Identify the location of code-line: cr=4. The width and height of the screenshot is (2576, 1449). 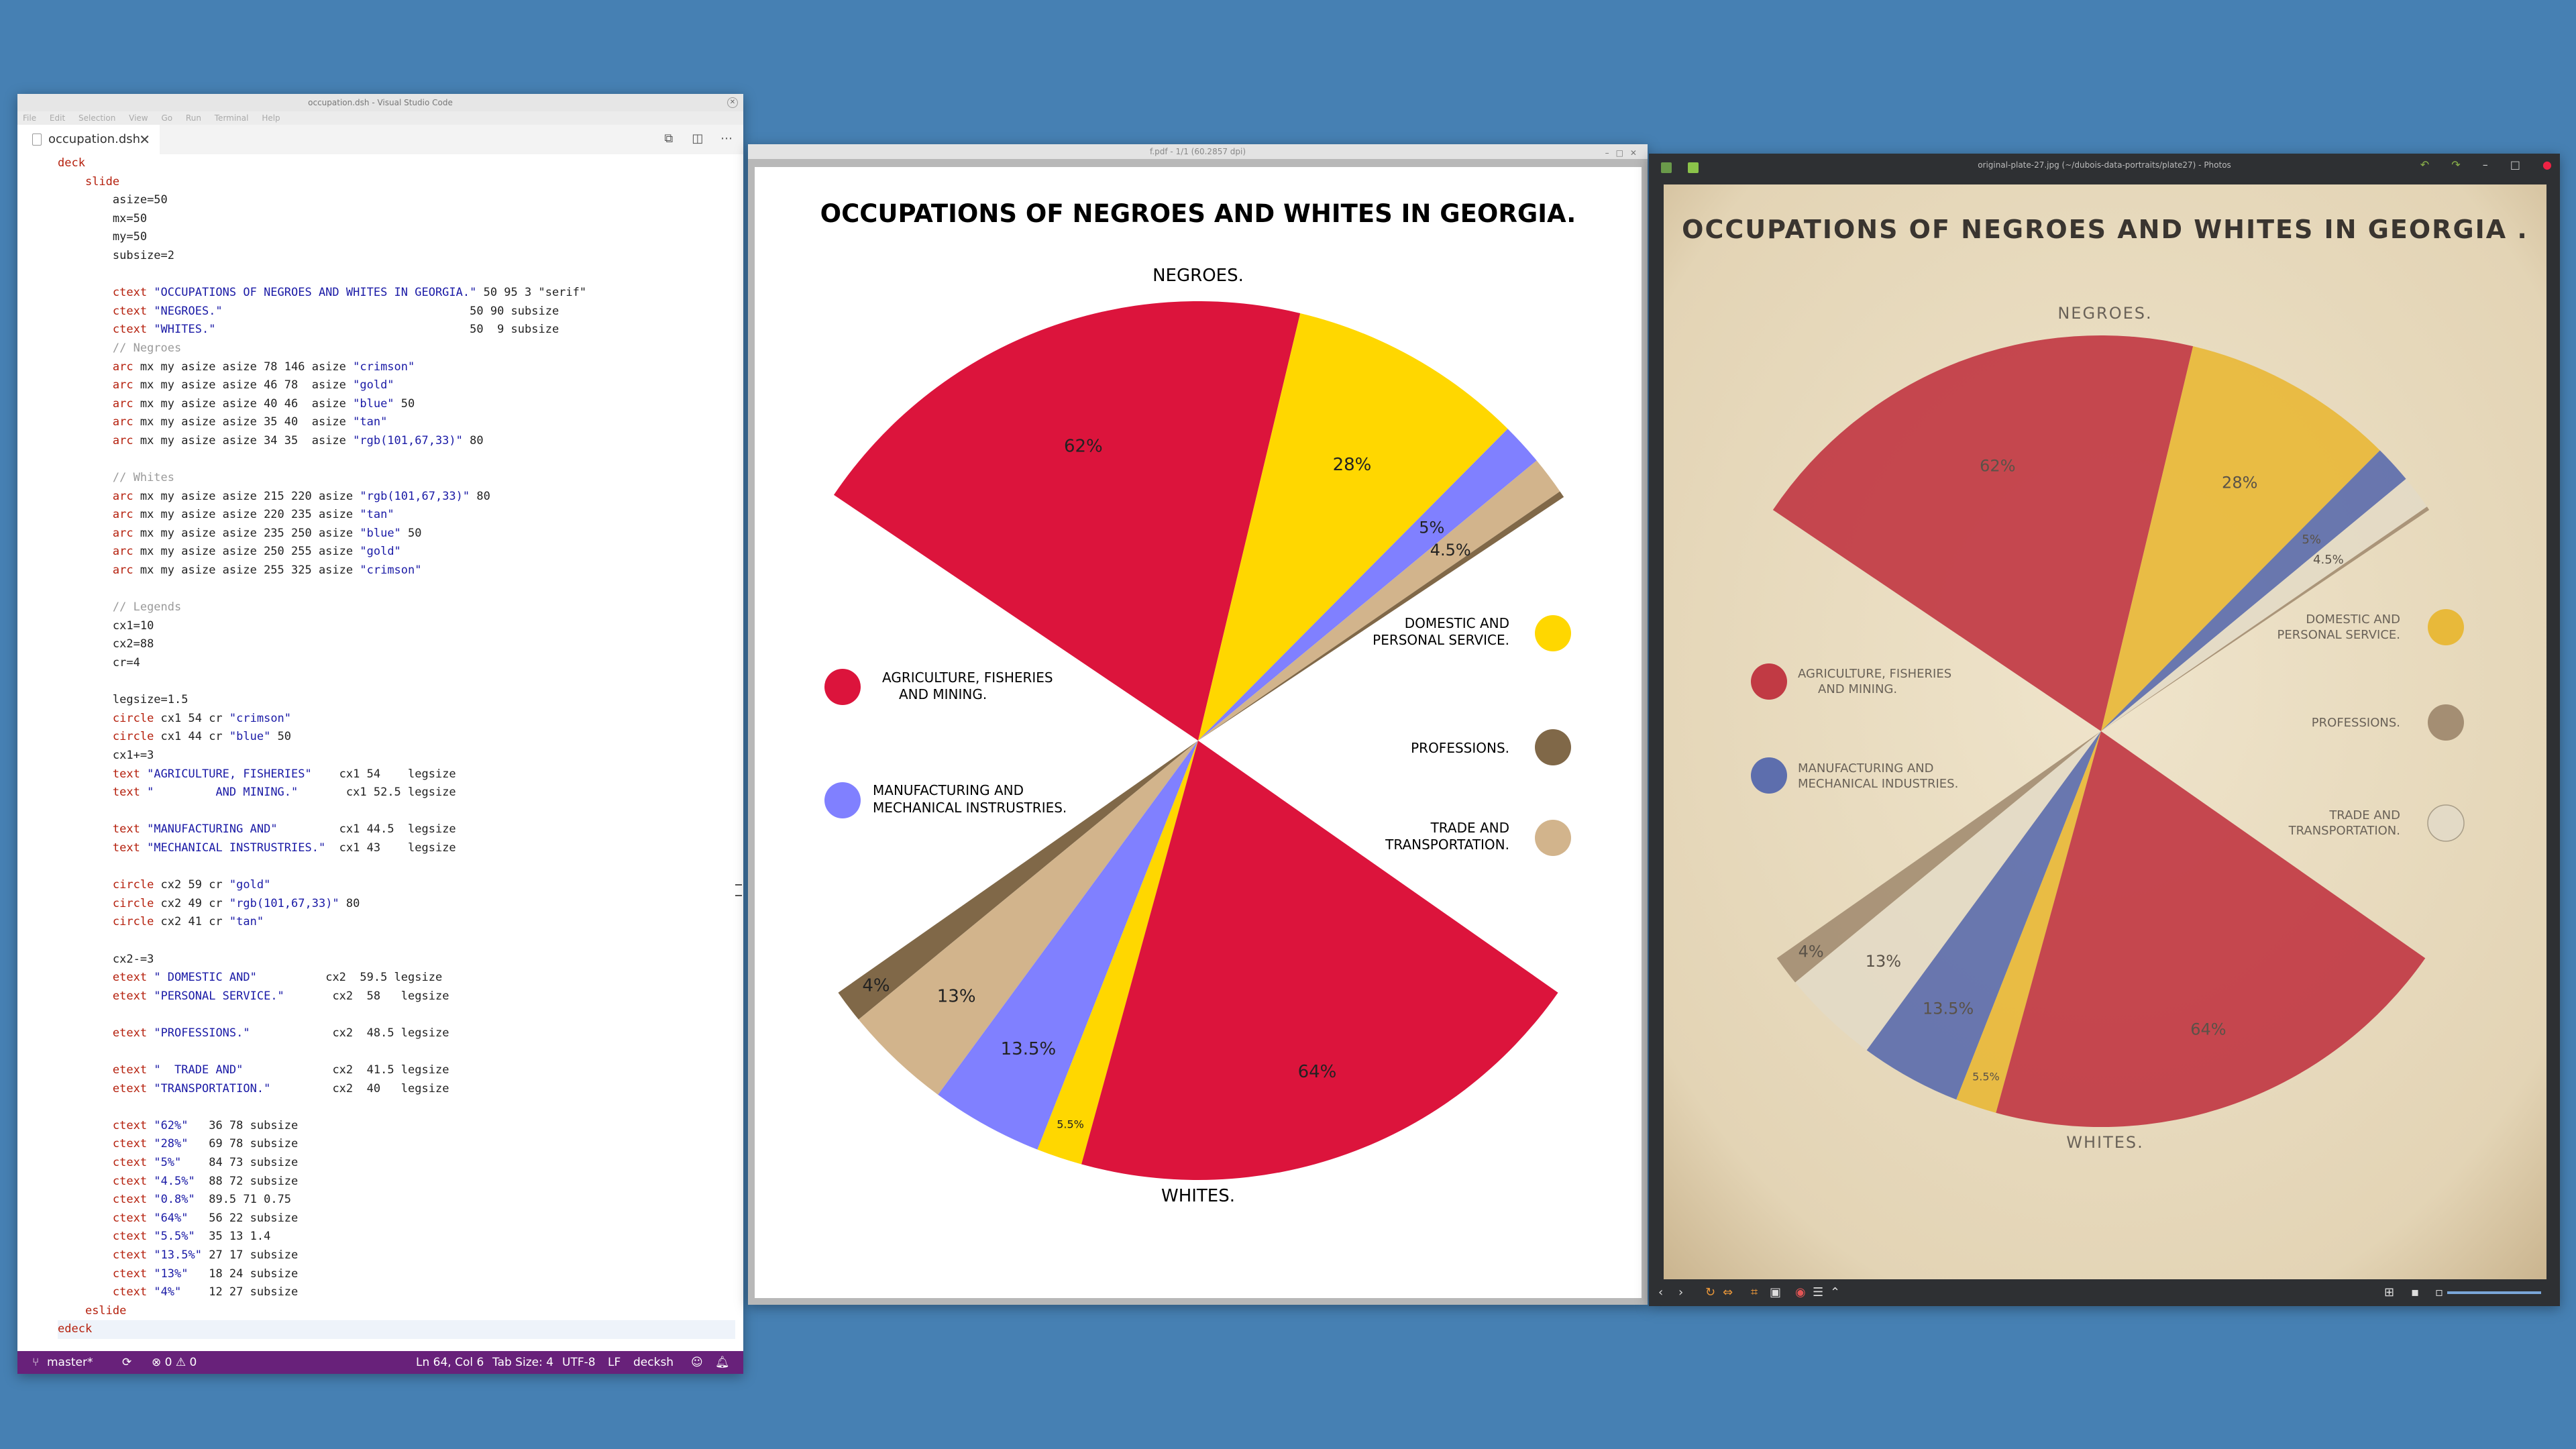
(99, 662).